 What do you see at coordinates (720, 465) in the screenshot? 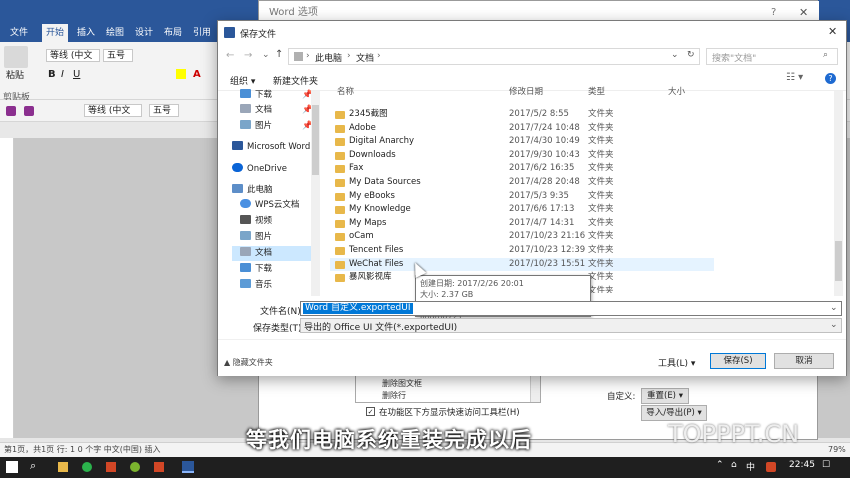
I see `tray-arrow-icon: ⌃` at bounding box center [720, 465].